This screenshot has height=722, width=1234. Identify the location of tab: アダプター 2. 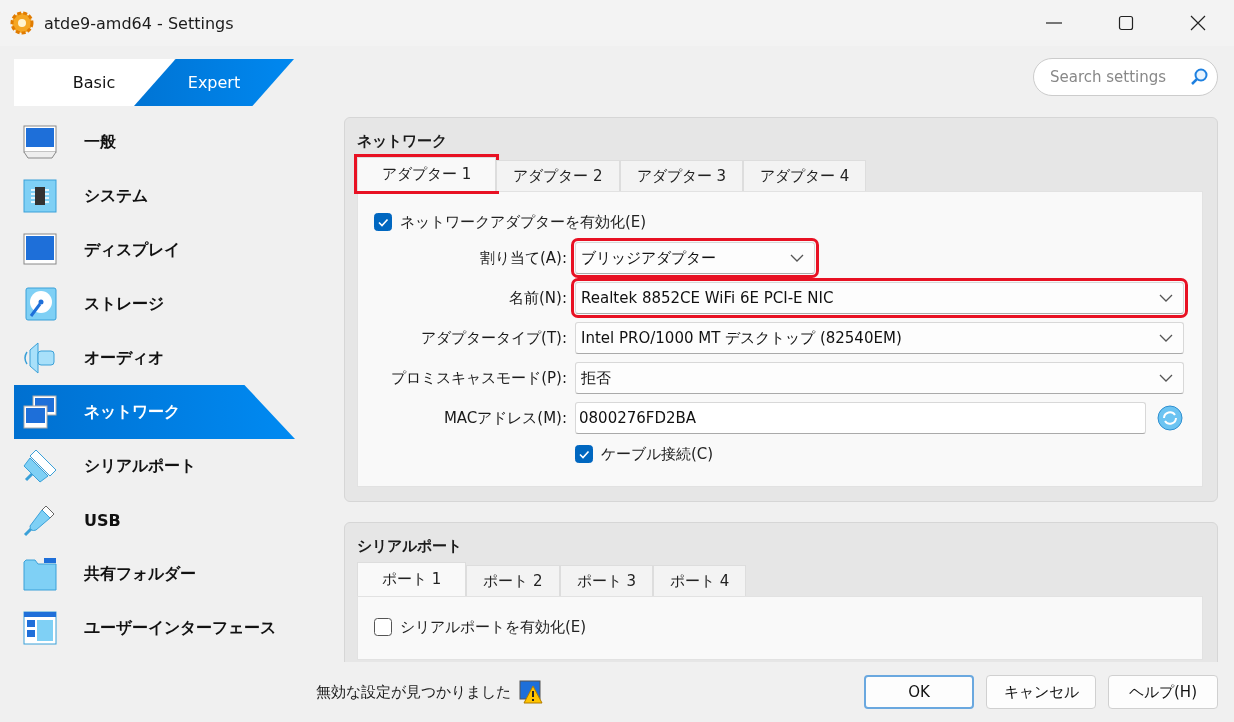
(558, 175).